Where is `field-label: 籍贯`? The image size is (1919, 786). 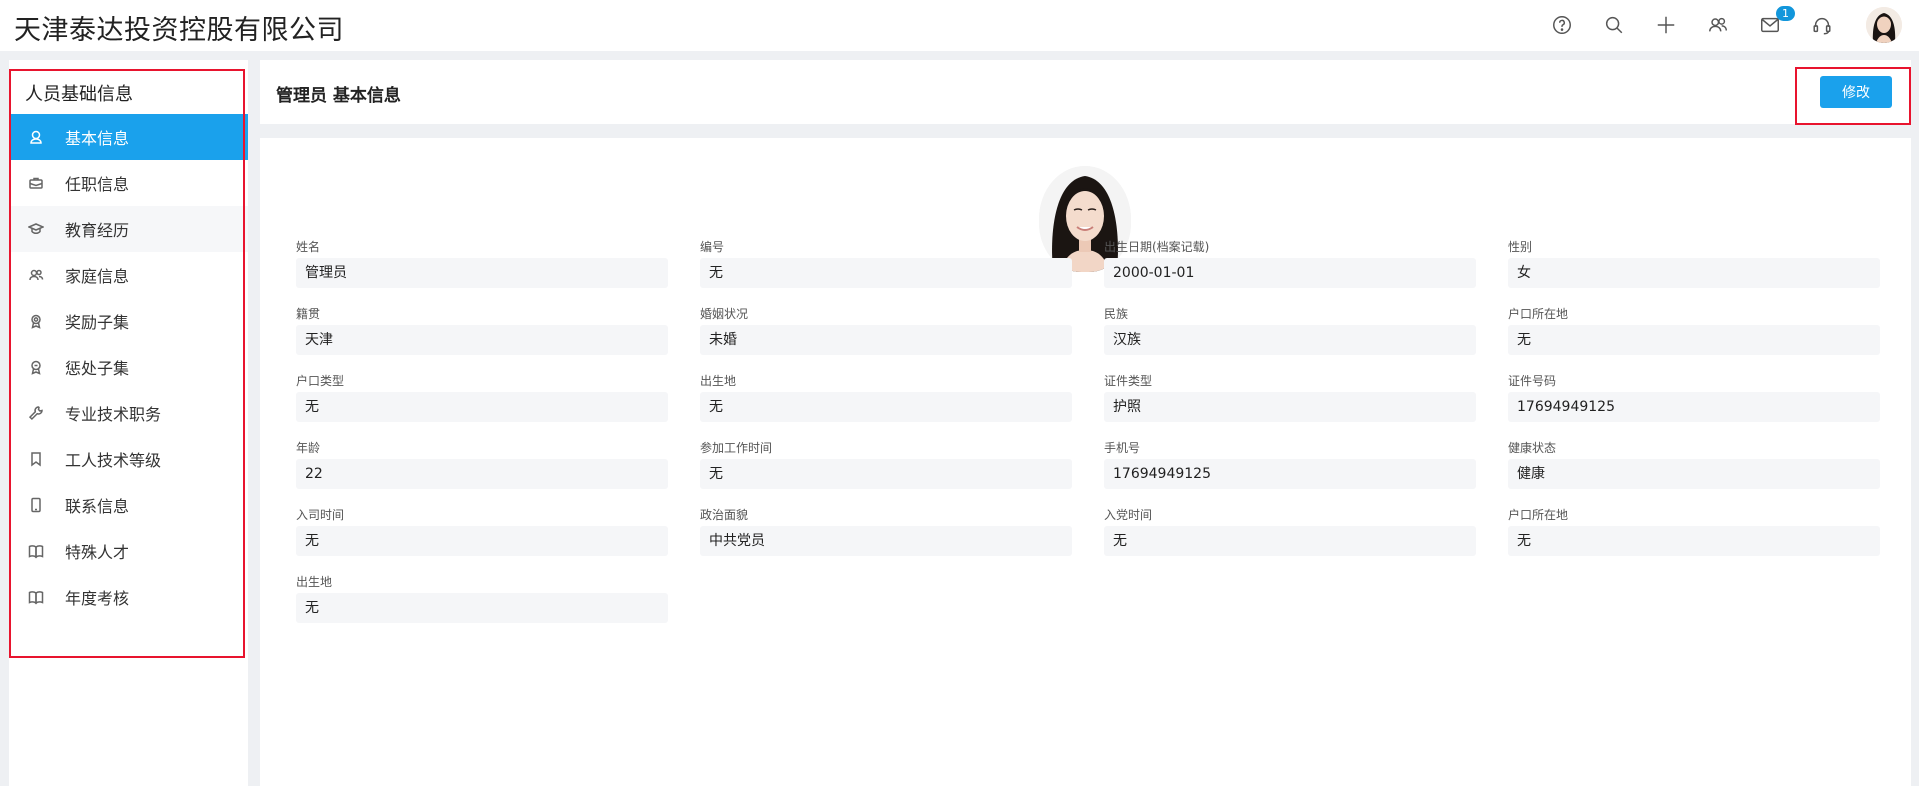 field-label: 籍贯 is located at coordinates (308, 314).